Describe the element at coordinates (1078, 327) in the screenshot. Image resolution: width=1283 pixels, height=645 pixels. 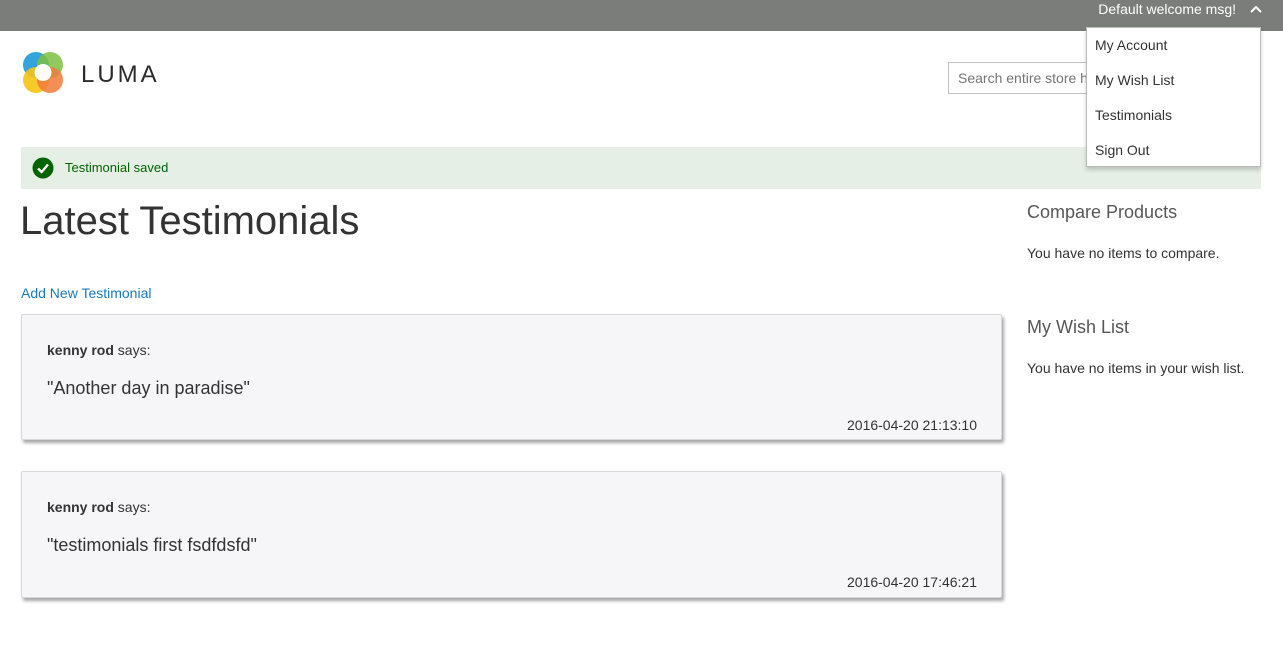
I see `wish-list-title: My Wish List` at that location.